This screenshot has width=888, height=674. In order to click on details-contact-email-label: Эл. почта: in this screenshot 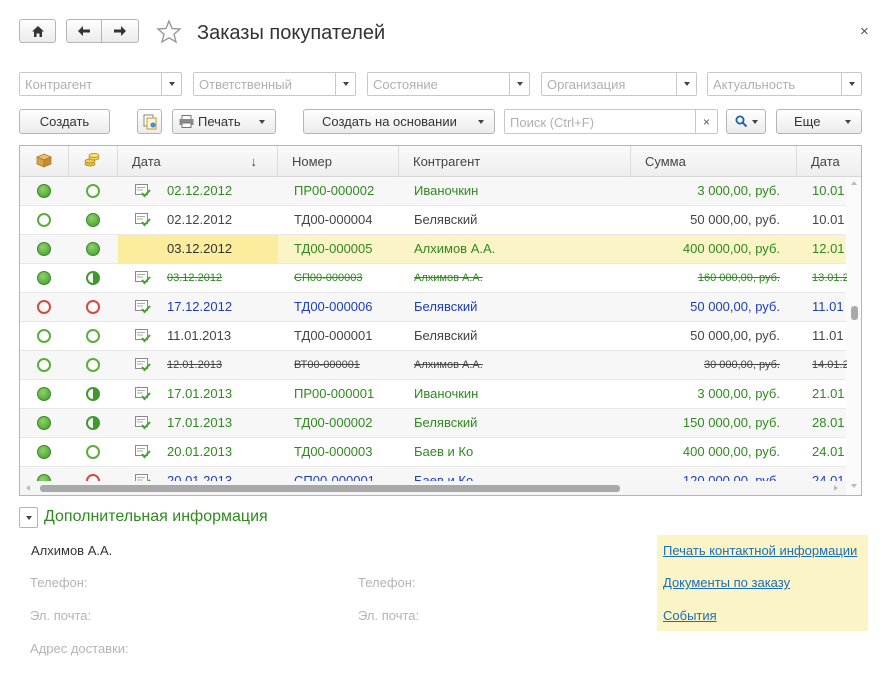, I will do `click(389, 615)`.